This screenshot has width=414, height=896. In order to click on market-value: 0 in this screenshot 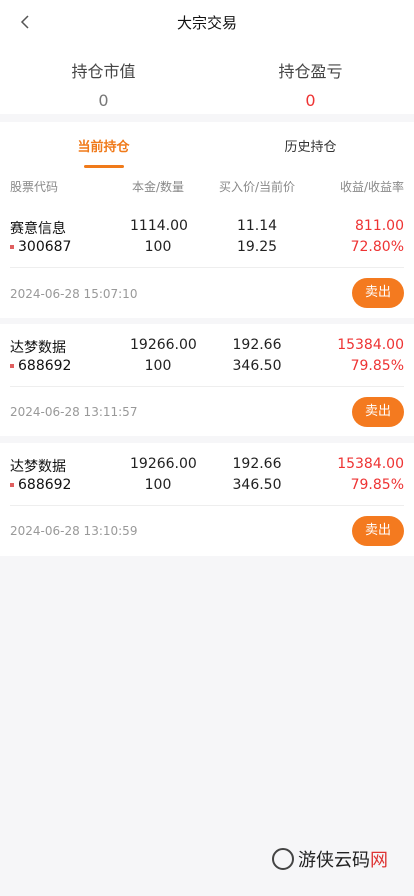, I will do `click(103, 100)`.